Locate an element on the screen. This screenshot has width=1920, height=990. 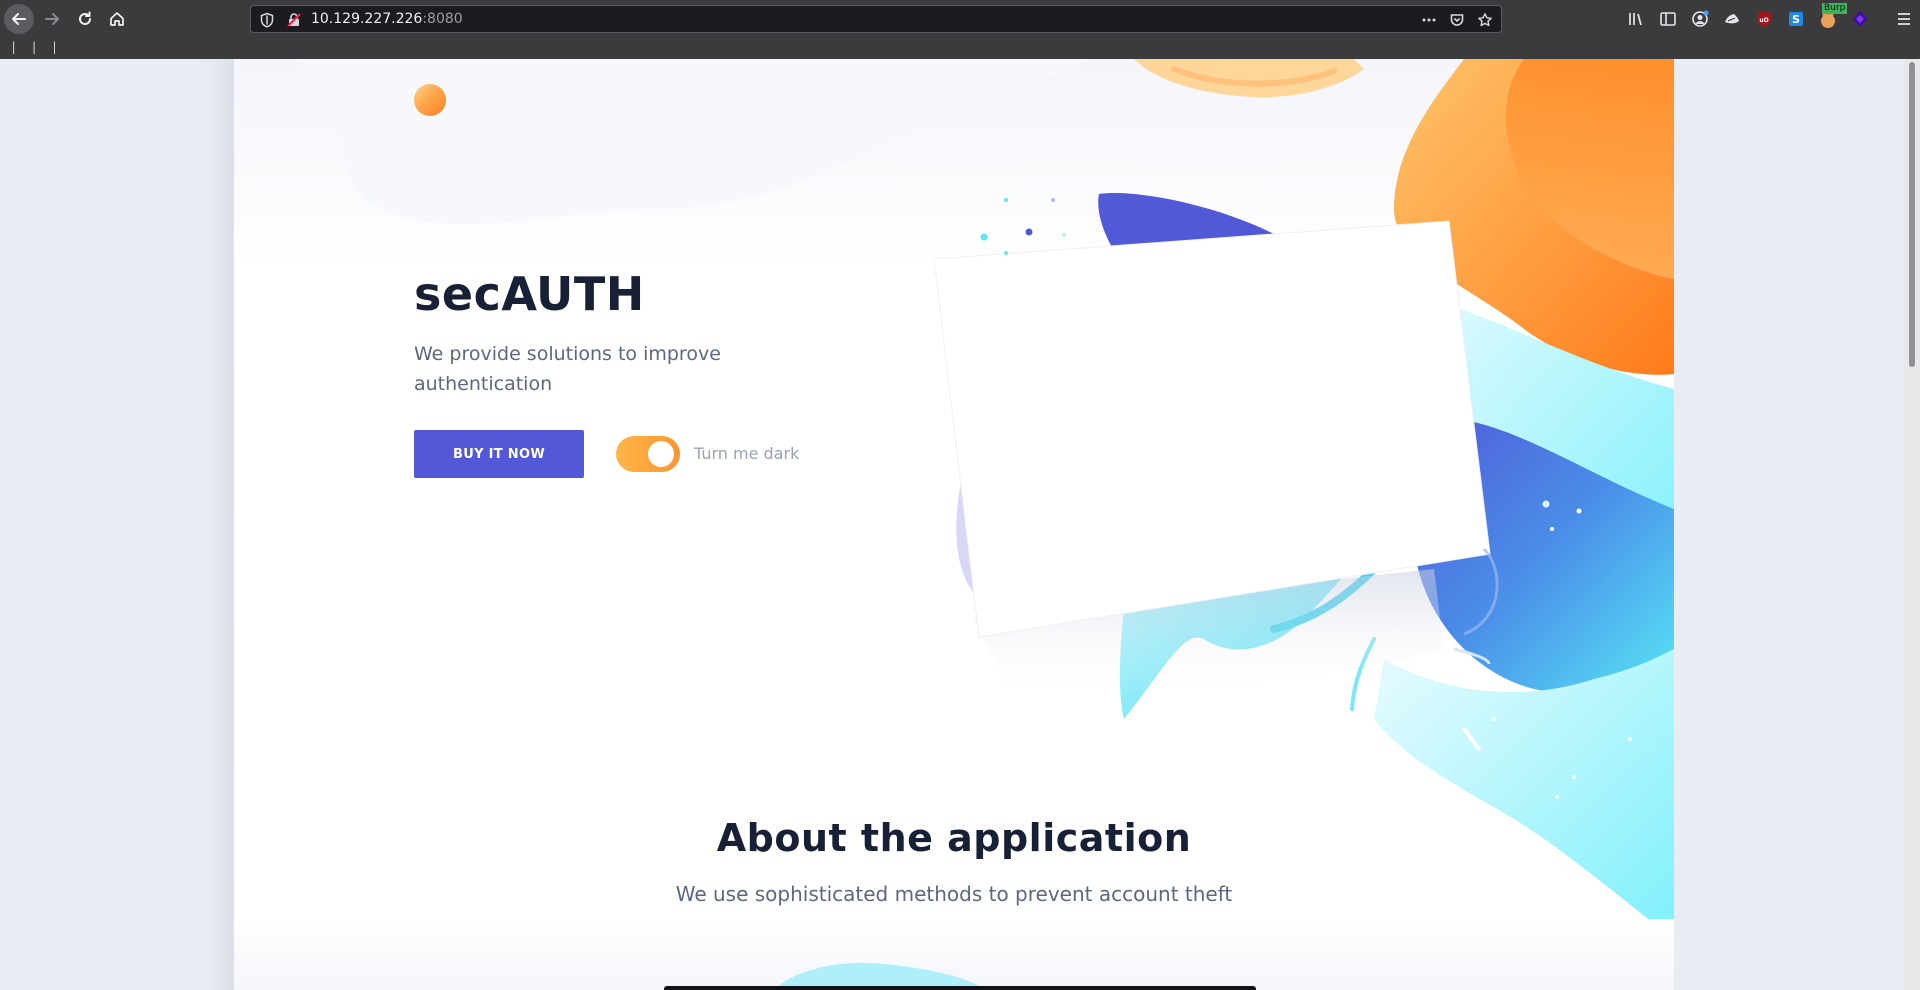
back-button is located at coordinates (19, 19).